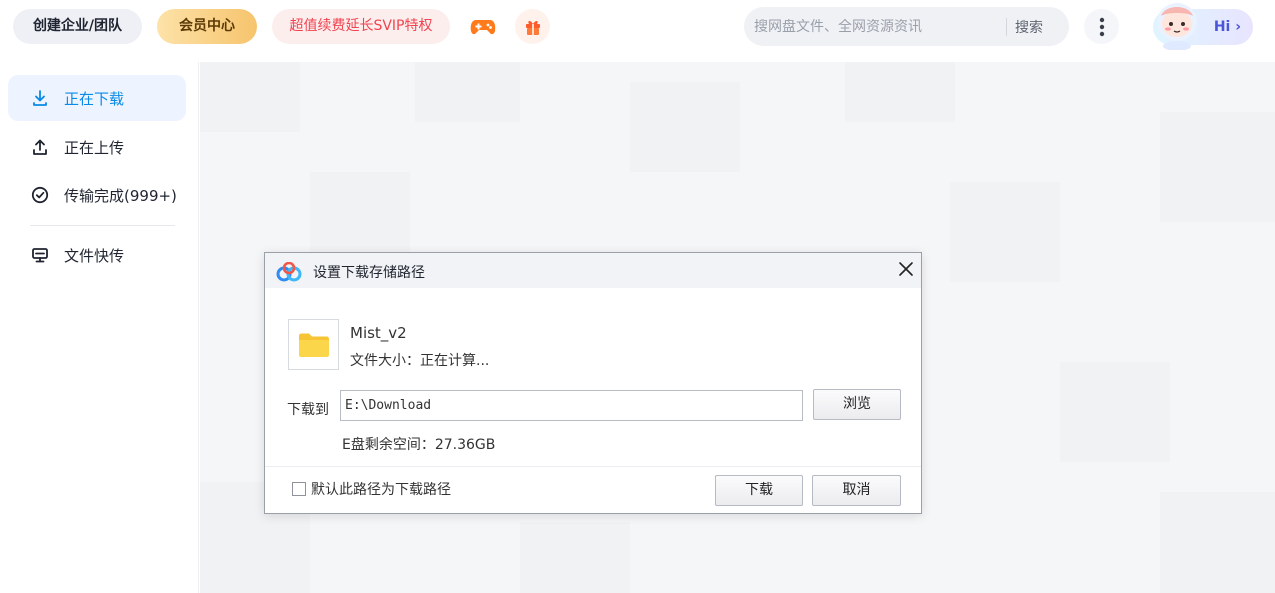 The height and width of the screenshot is (593, 1275). What do you see at coordinates (99, 327) in the screenshot?
I see `sidebar: 正在下载 正在上传 传输完成(999+) 文件快传` at bounding box center [99, 327].